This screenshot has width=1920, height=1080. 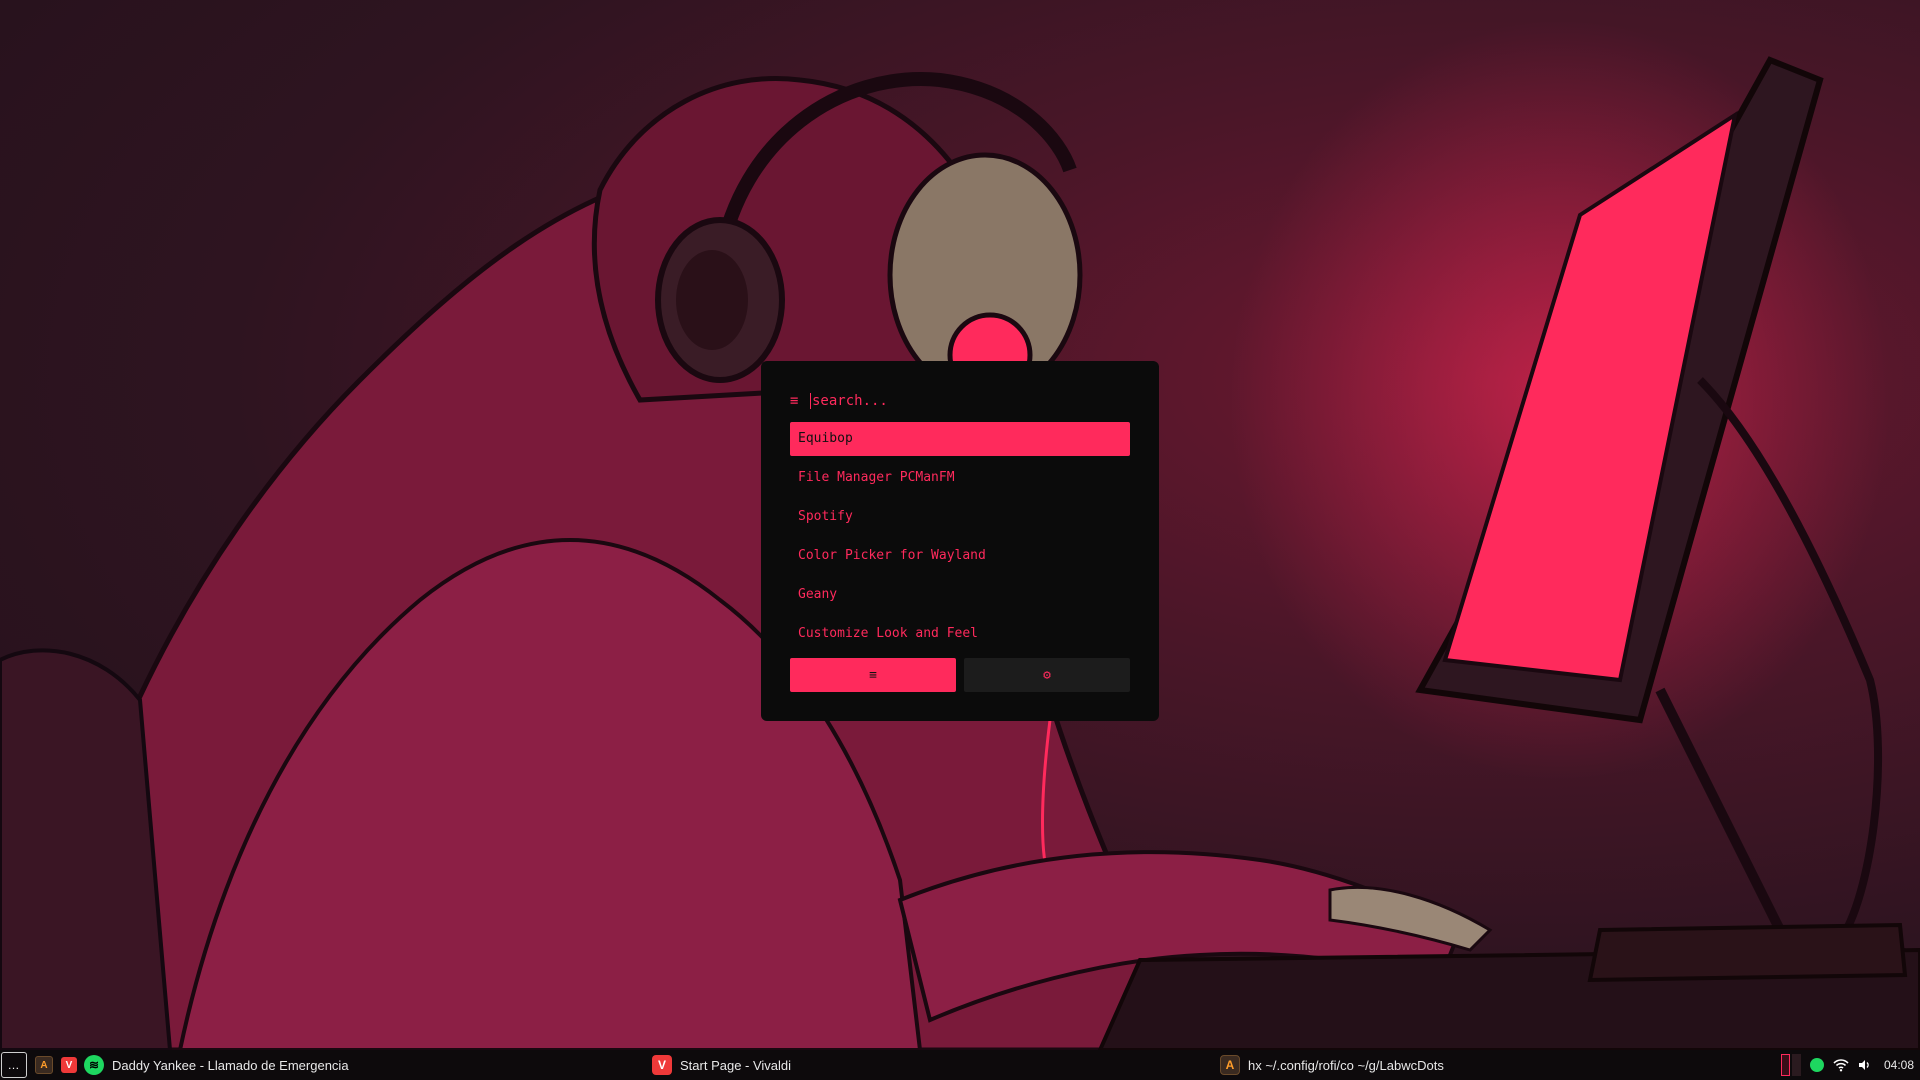 I want to click on task-title: Start Page - Vivaldi, so click(x=736, y=1065).